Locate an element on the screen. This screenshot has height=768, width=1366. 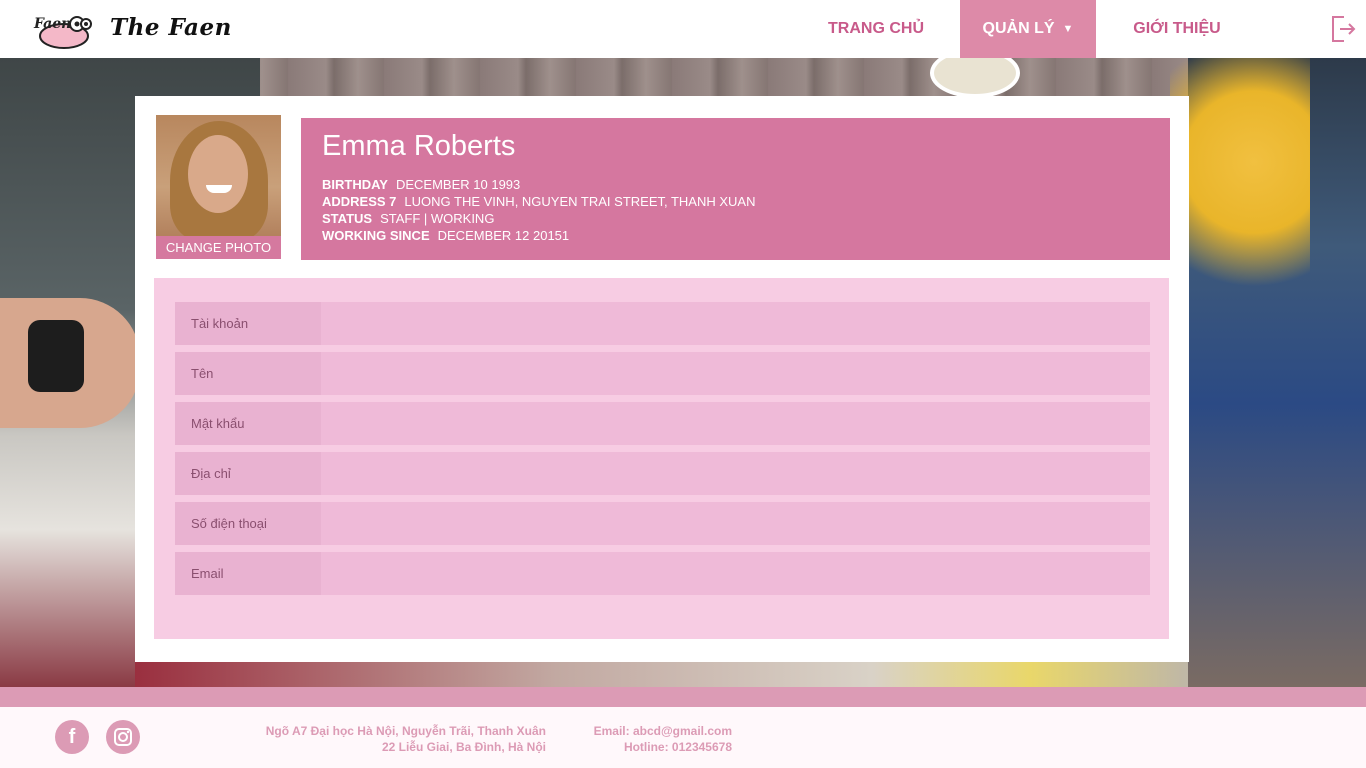
address-input is located at coordinates (735, 473).